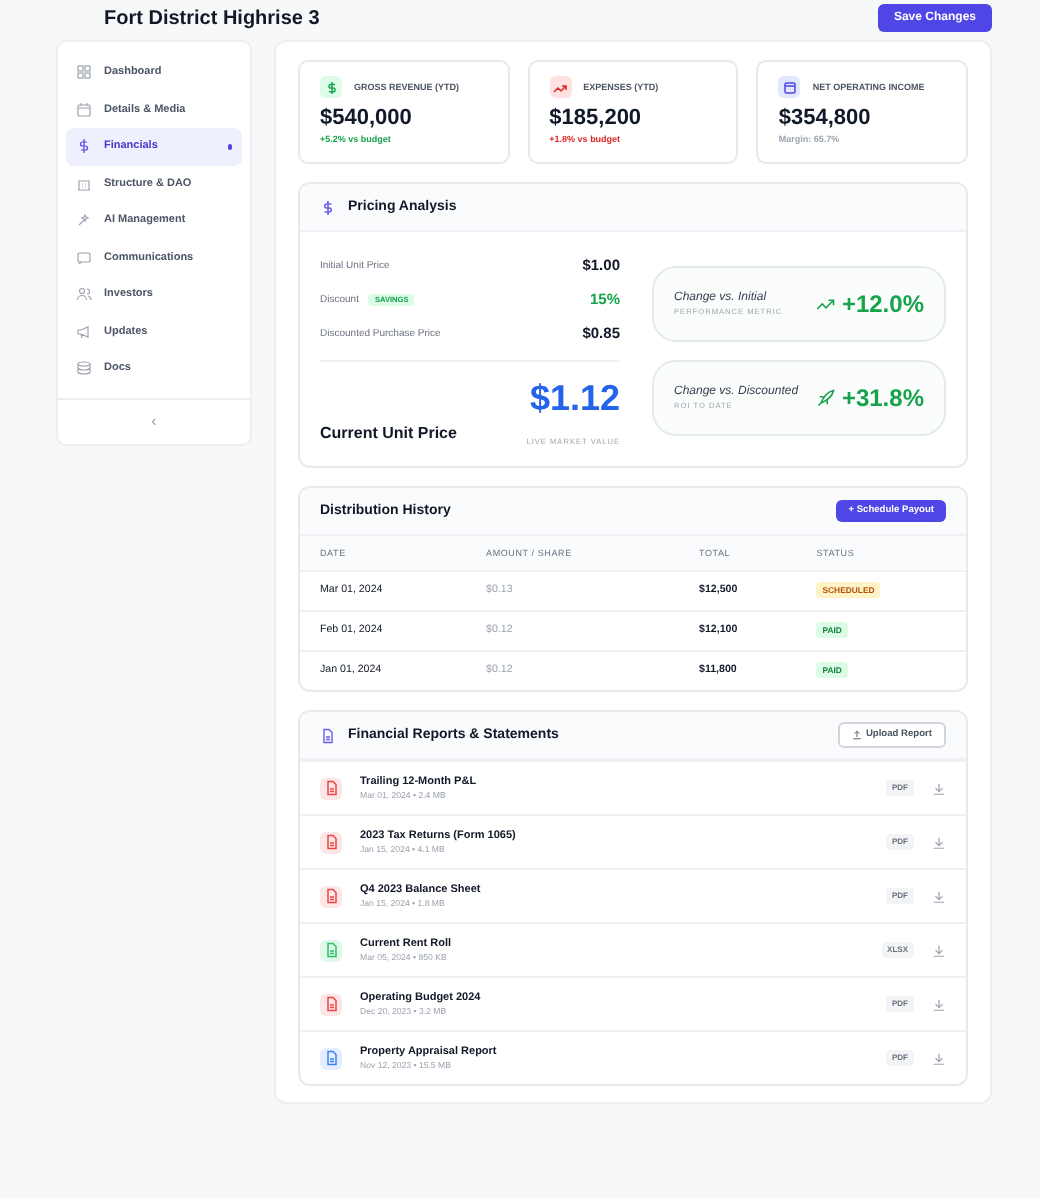 The image size is (1040, 1198). Describe the element at coordinates (573, 398) in the screenshot. I see `current-price-value: $1.12` at that location.